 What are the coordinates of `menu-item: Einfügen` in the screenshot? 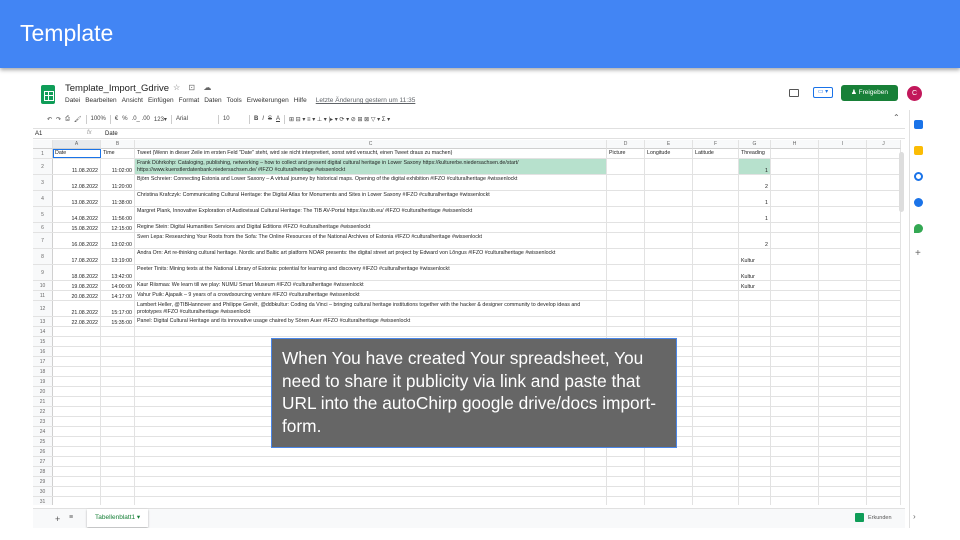 It's located at (161, 100).